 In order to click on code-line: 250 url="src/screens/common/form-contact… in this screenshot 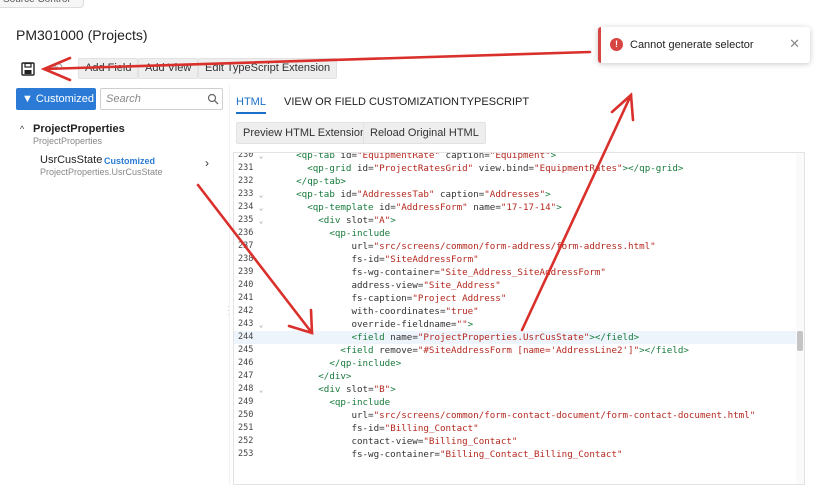, I will do `click(519, 415)`.